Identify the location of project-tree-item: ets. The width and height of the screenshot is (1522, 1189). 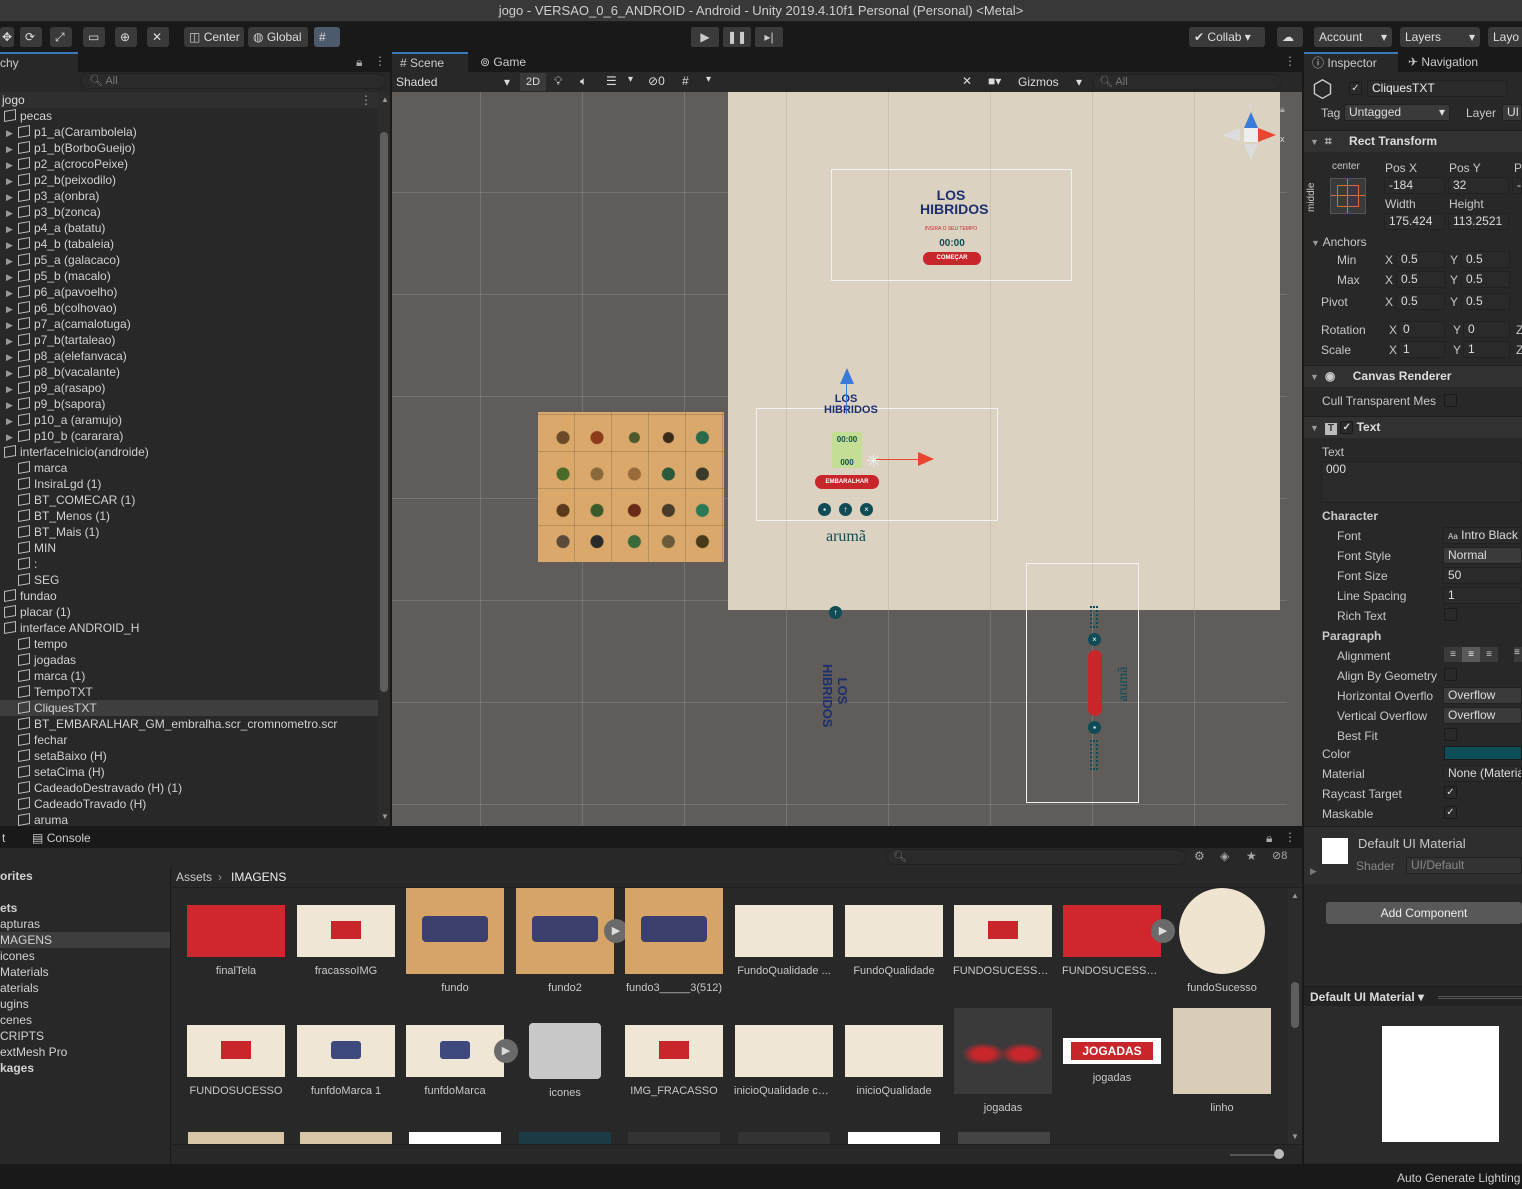
(85, 908).